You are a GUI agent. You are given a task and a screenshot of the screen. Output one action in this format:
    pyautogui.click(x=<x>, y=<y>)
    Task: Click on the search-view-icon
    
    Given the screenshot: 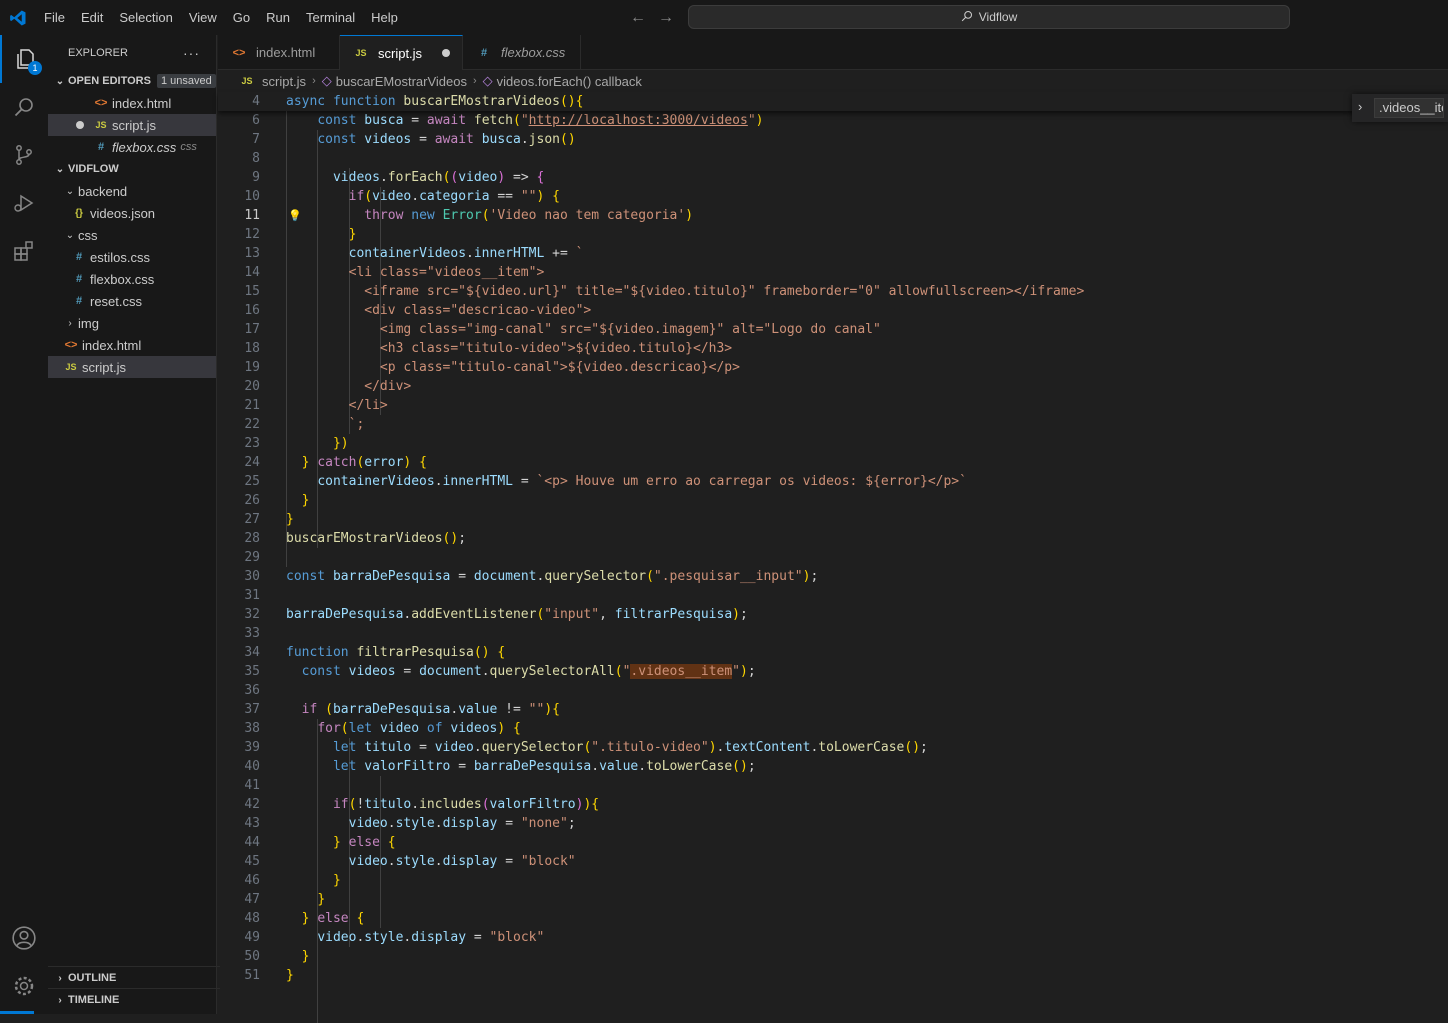 What is the action you would take?
    pyautogui.click(x=24, y=107)
    